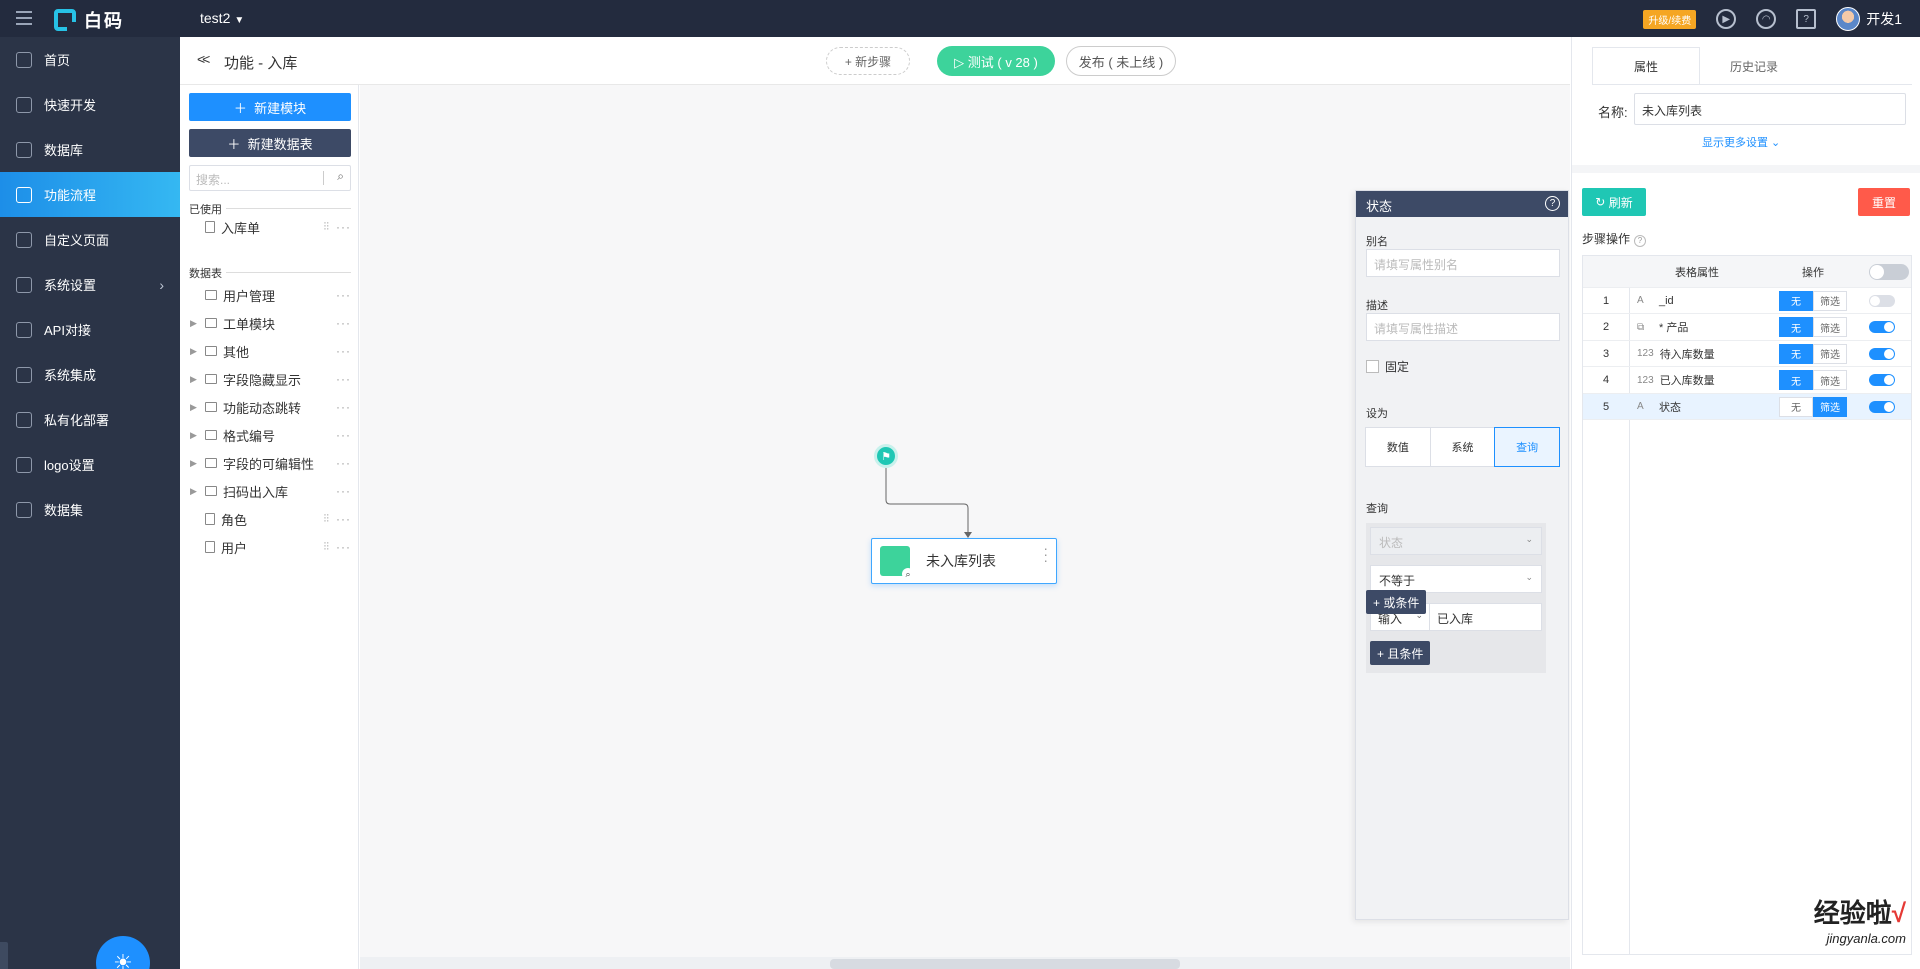 The height and width of the screenshot is (969, 1920). Describe the element at coordinates (1806, 19) in the screenshot. I see `help-icon: ?` at that location.